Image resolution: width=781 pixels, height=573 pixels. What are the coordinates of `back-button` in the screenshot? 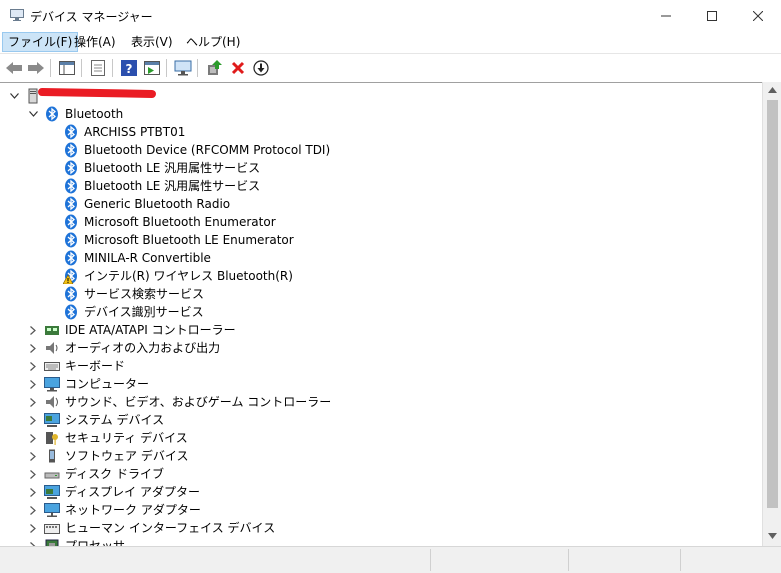 It's located at (14, 68).